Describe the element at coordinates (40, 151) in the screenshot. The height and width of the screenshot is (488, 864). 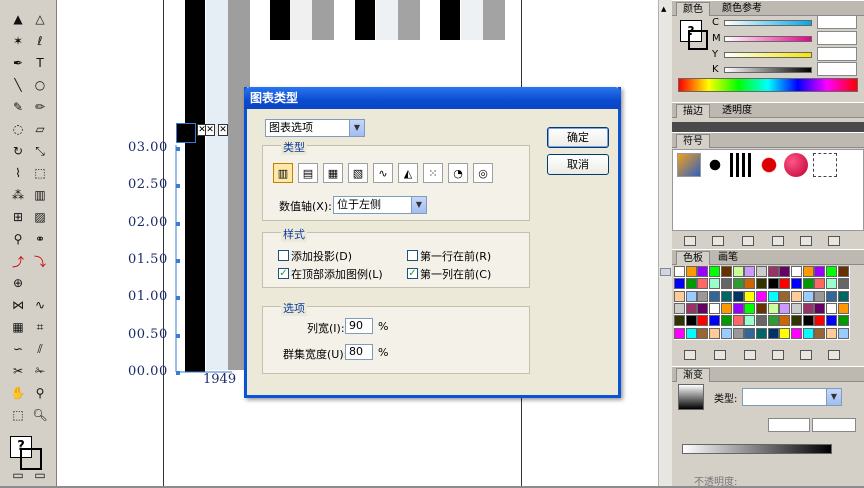
I see `scale-tool-icon: ⤡` at that location.